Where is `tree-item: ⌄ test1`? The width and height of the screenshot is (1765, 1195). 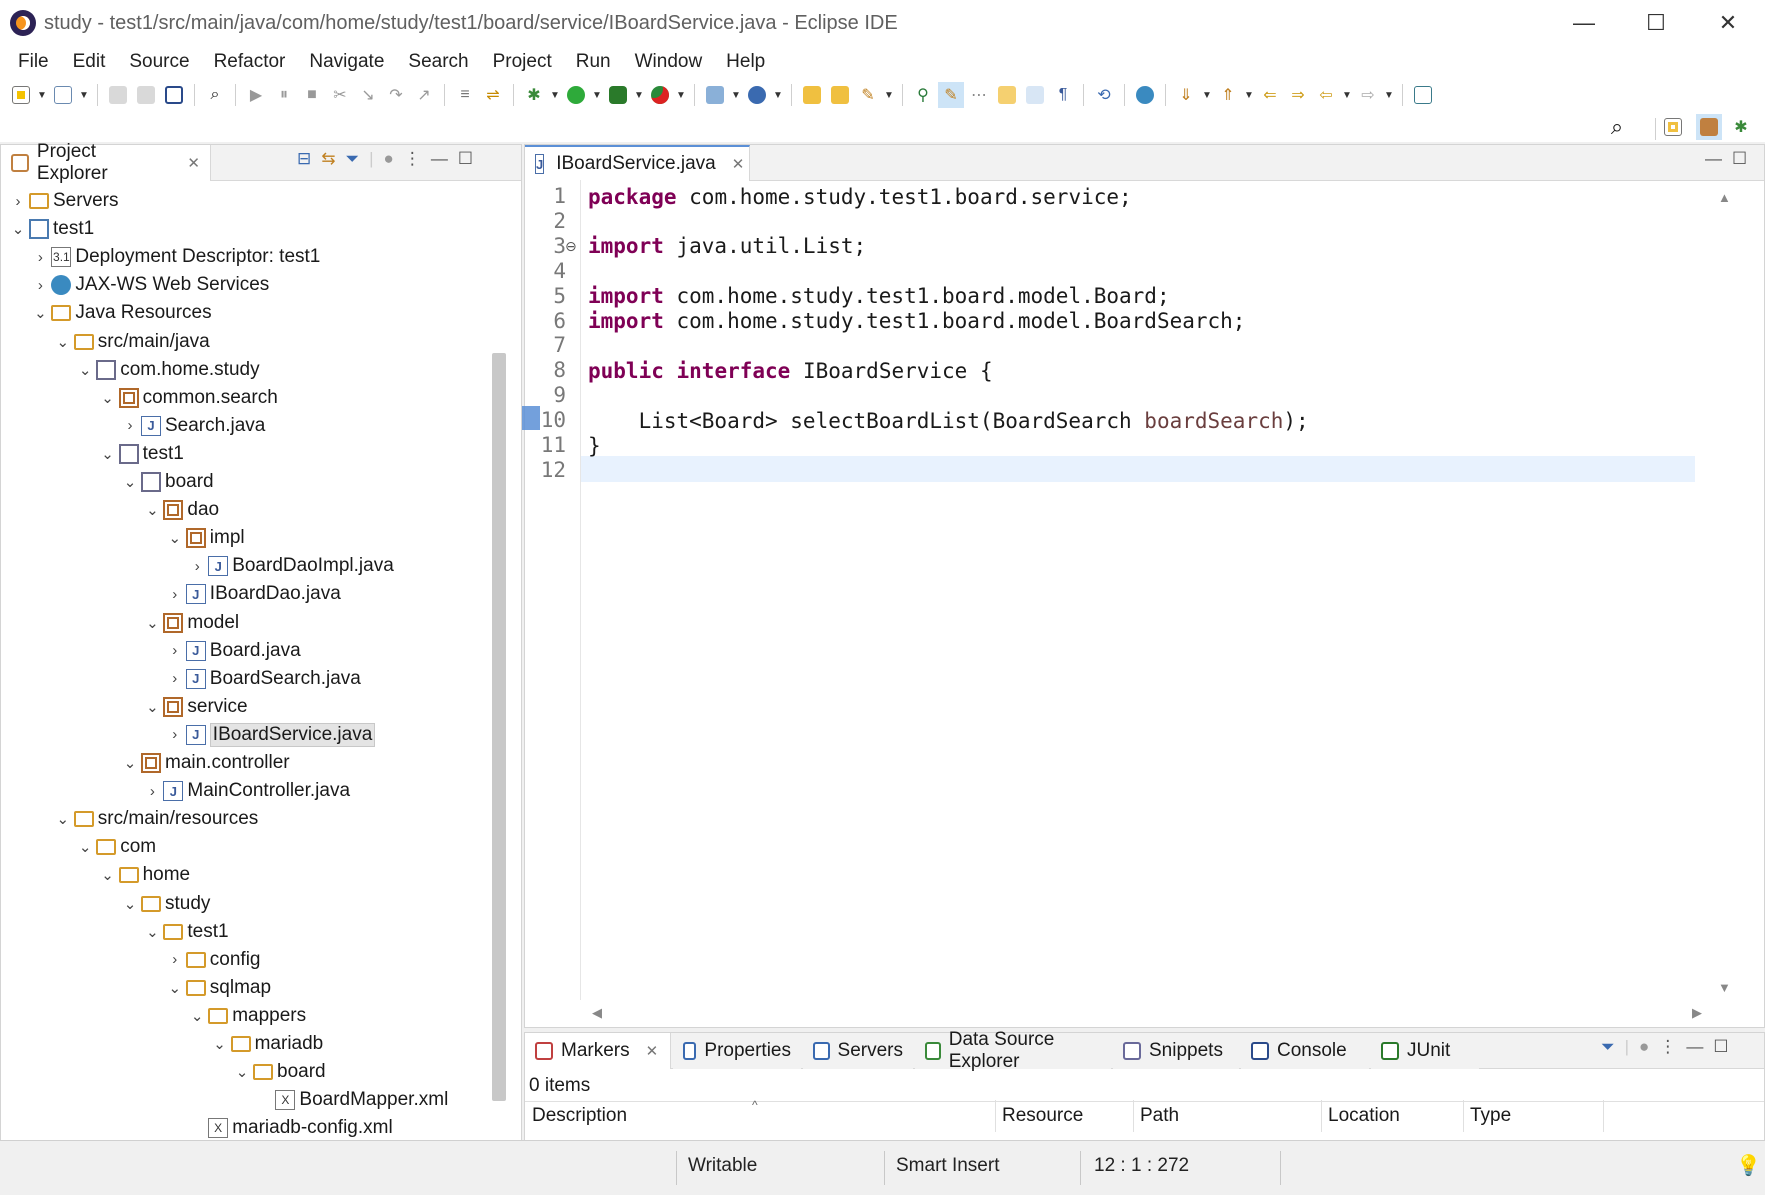 tree-item: ⌄ test1 is located at coordinates (50, 229).